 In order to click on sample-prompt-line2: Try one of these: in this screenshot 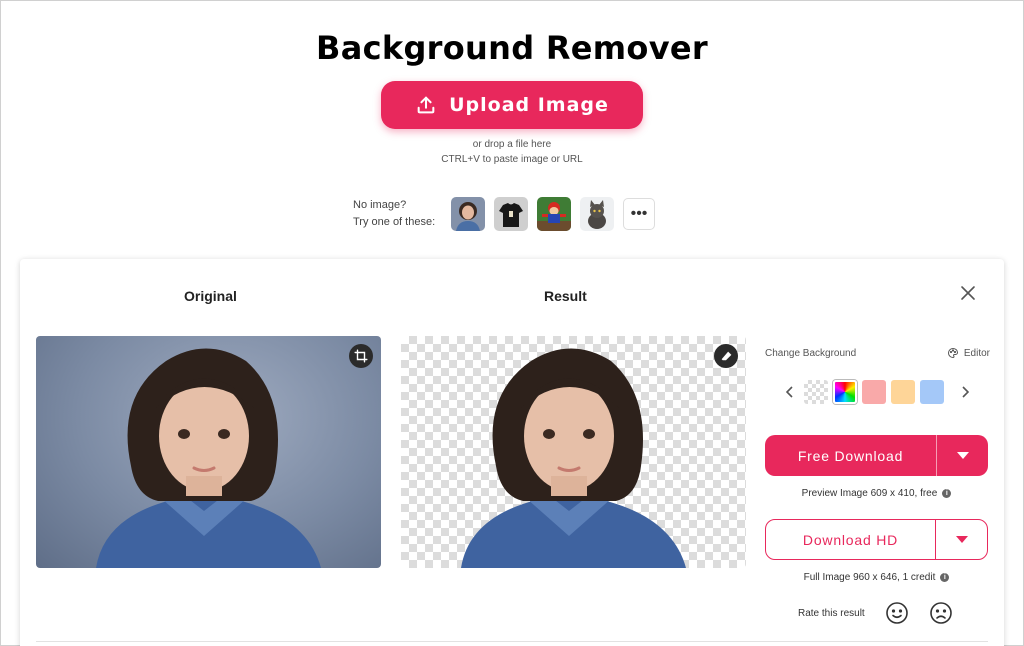, I will do `click(394, 222)`.